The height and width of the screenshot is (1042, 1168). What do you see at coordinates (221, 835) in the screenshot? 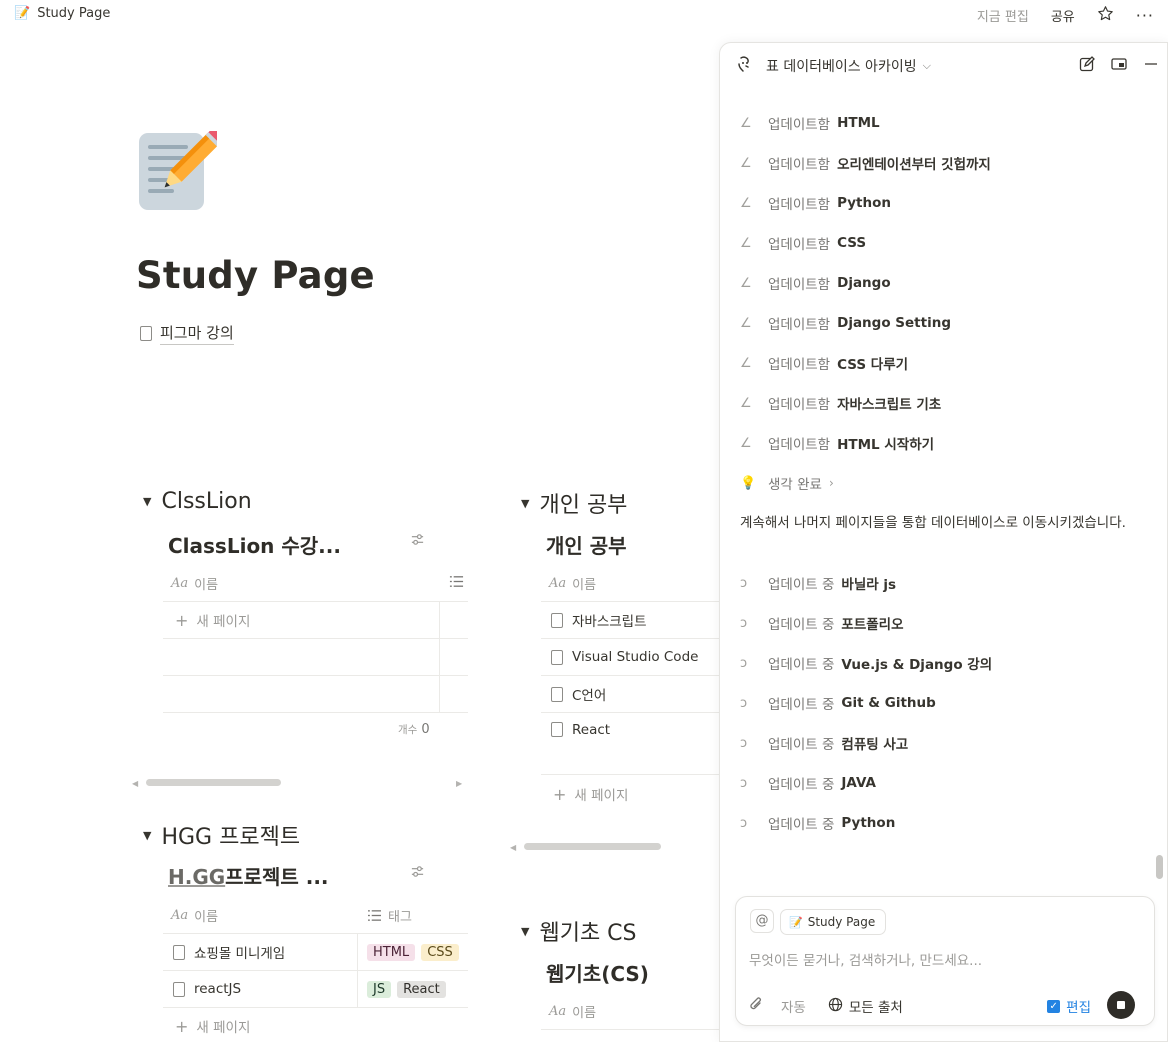
I see `toggle-hgg-project: ▼ HGG 프로젝트` at bounding box center [221, 835].